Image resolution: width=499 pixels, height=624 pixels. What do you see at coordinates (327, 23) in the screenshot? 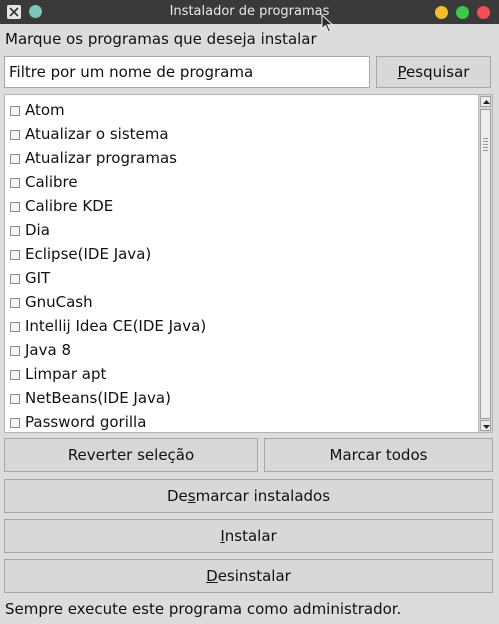
I see `mouse-pointer-icon` at bounding box center [327, 23].